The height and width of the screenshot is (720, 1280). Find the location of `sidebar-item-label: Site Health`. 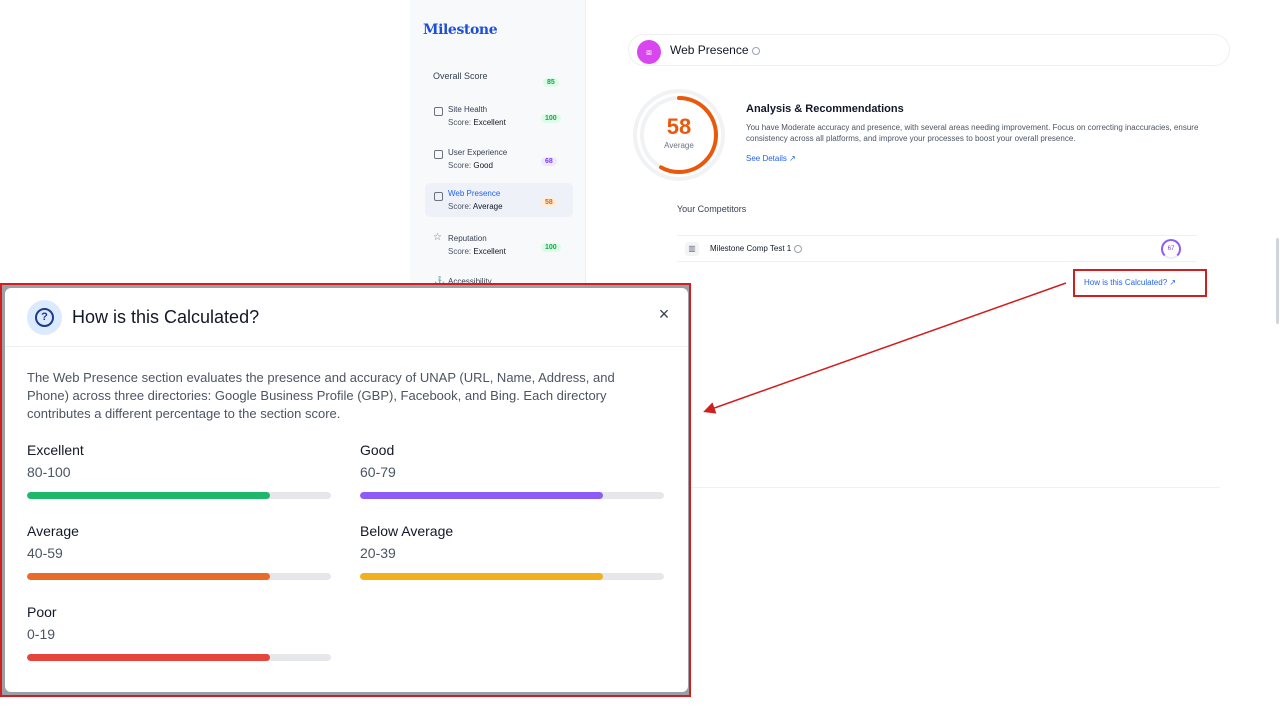

sidebar-item-label: Site Health is located at coordinates (468, 109).